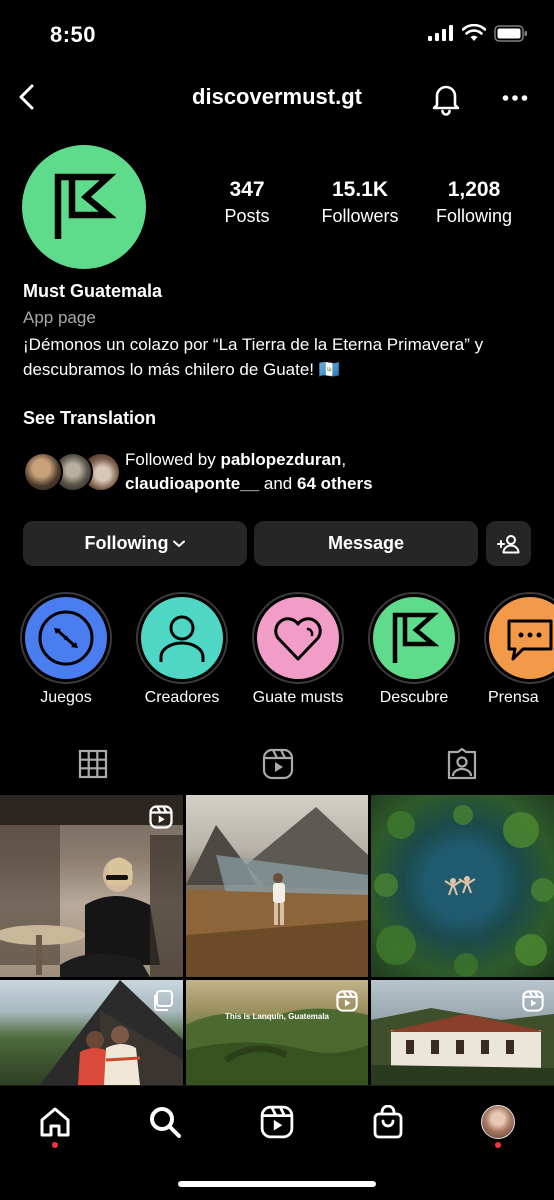 Image resolution: width=554 pixels, height=1200 pixels. Describe the element at coordinates (498, 1145) in the screenshot. I see `profile-notification-dot` at that location.